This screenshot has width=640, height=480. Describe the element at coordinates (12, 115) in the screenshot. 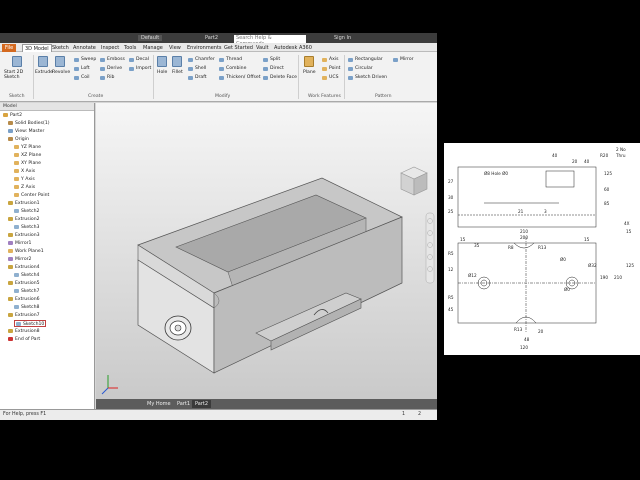

I see `tree-item-part: Part2` at that location.